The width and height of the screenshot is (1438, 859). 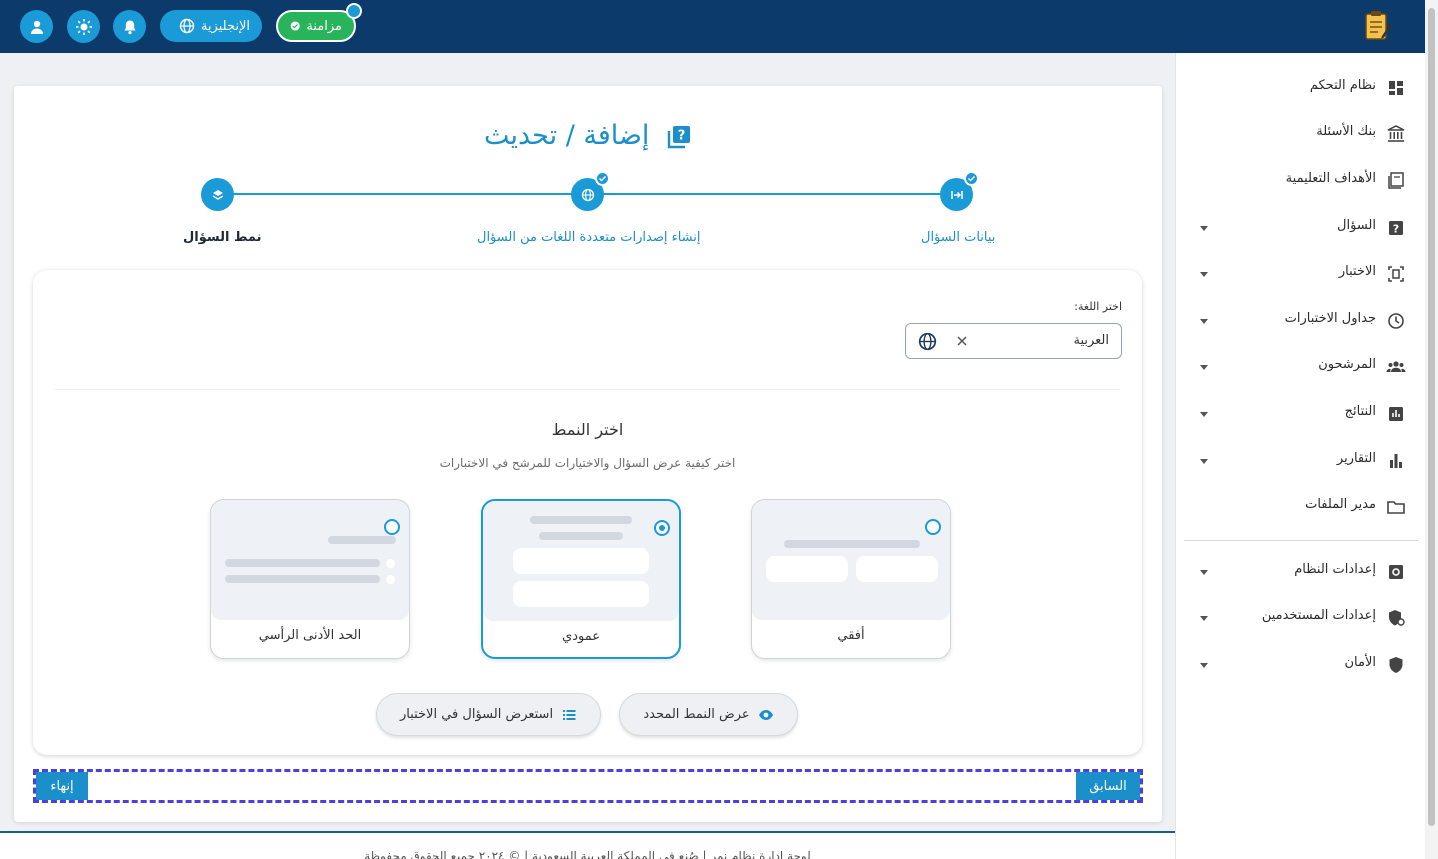 I want to click on sidebar-item-reports: التقارير, so click(x=1301, y=461).